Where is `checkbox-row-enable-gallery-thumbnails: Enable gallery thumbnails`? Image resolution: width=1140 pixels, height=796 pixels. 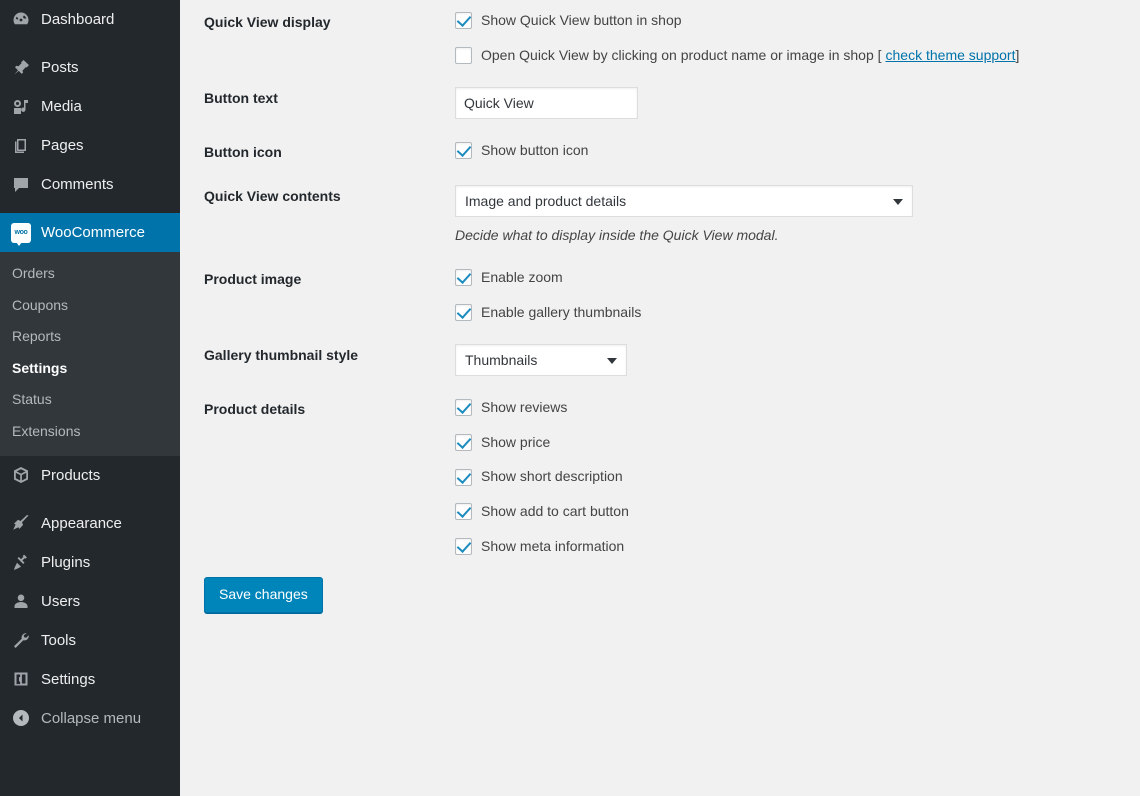 checkbox-row-enable-gallery-thumbnails: Enable gallery thumbnails is located at coordinates (792, 313).